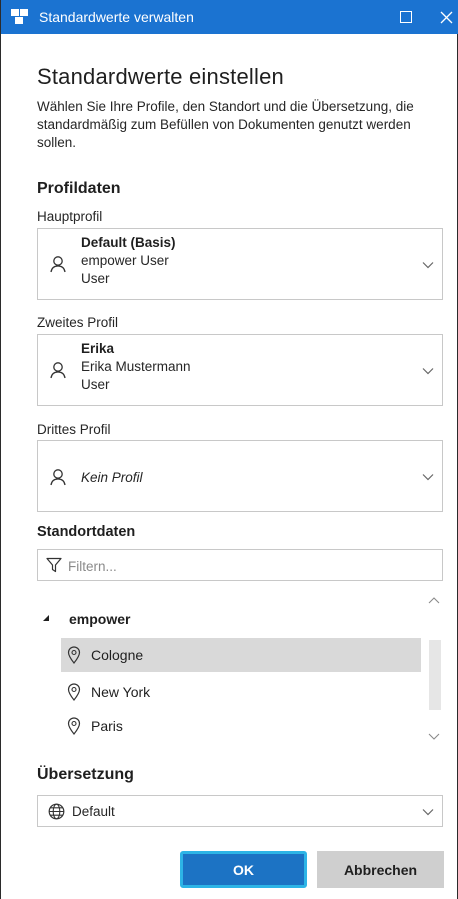 The image size is (458, 899). I want to click on scroll-down-icon, so click(434, 736).